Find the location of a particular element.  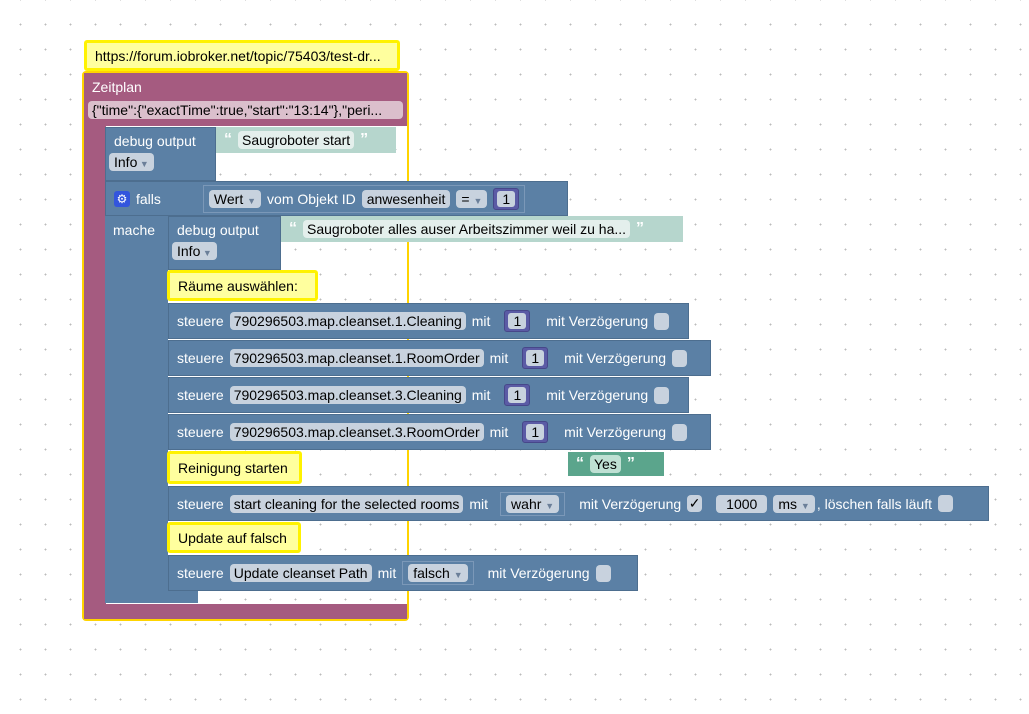

value-dropdown: wahr ▼ is located at coordinates (533, 503).